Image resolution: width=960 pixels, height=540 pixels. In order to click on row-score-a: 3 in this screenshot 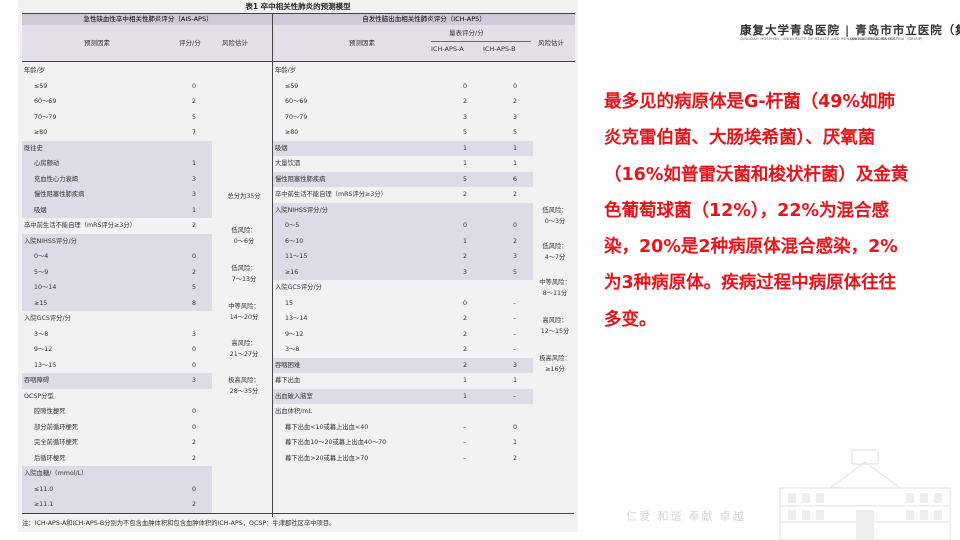, I will do `click(465, 272)`.